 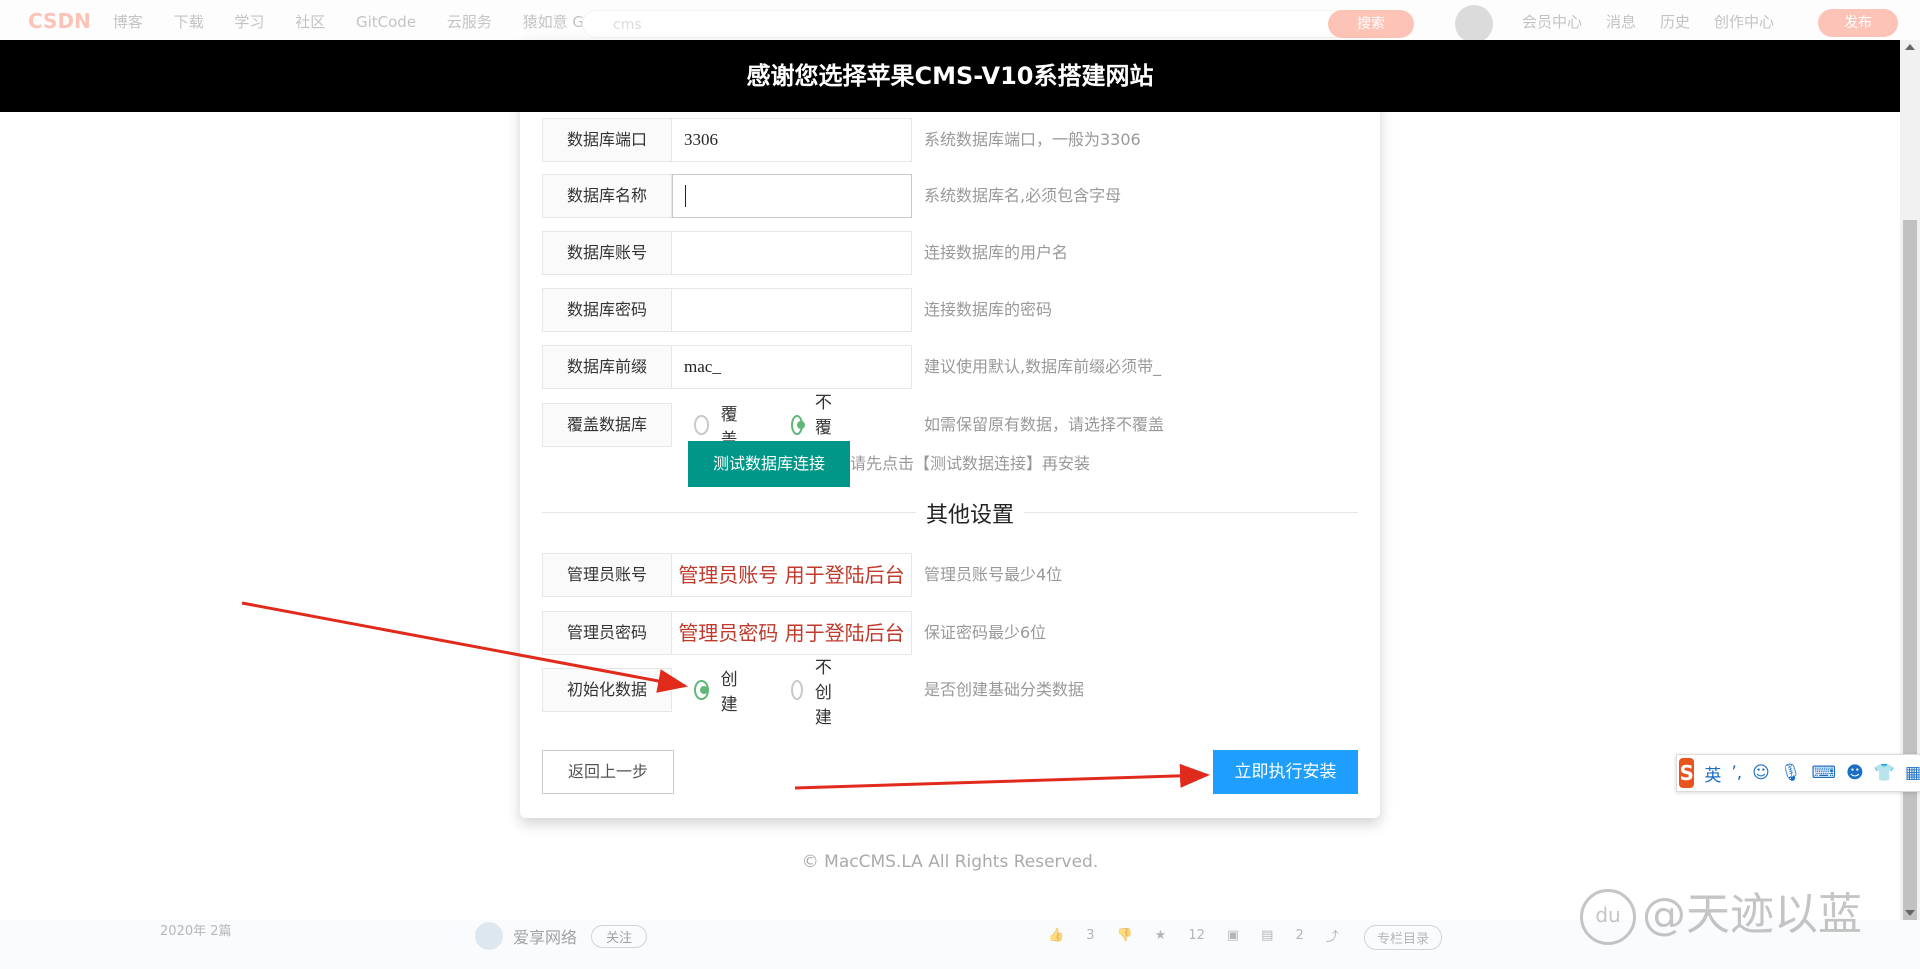 I want to click on csdn-nav-item: GitCode, so click(x=386, y=22).